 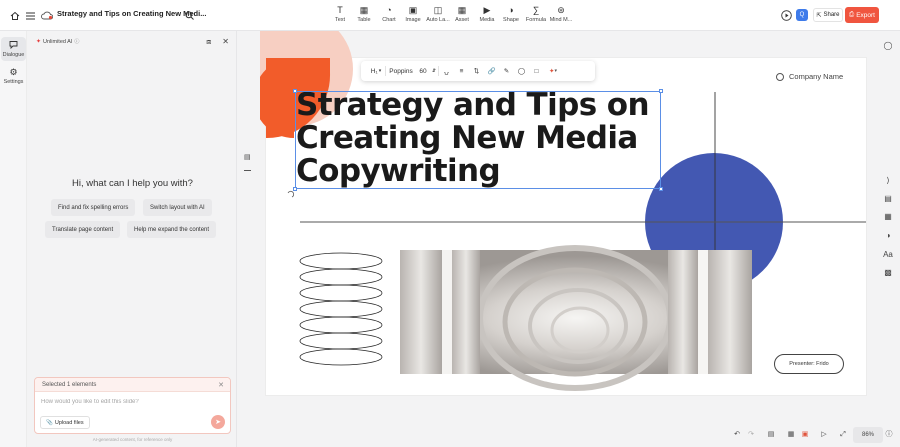 I want to click on grid-view-icon: ▦, so click(x=791, y=435).